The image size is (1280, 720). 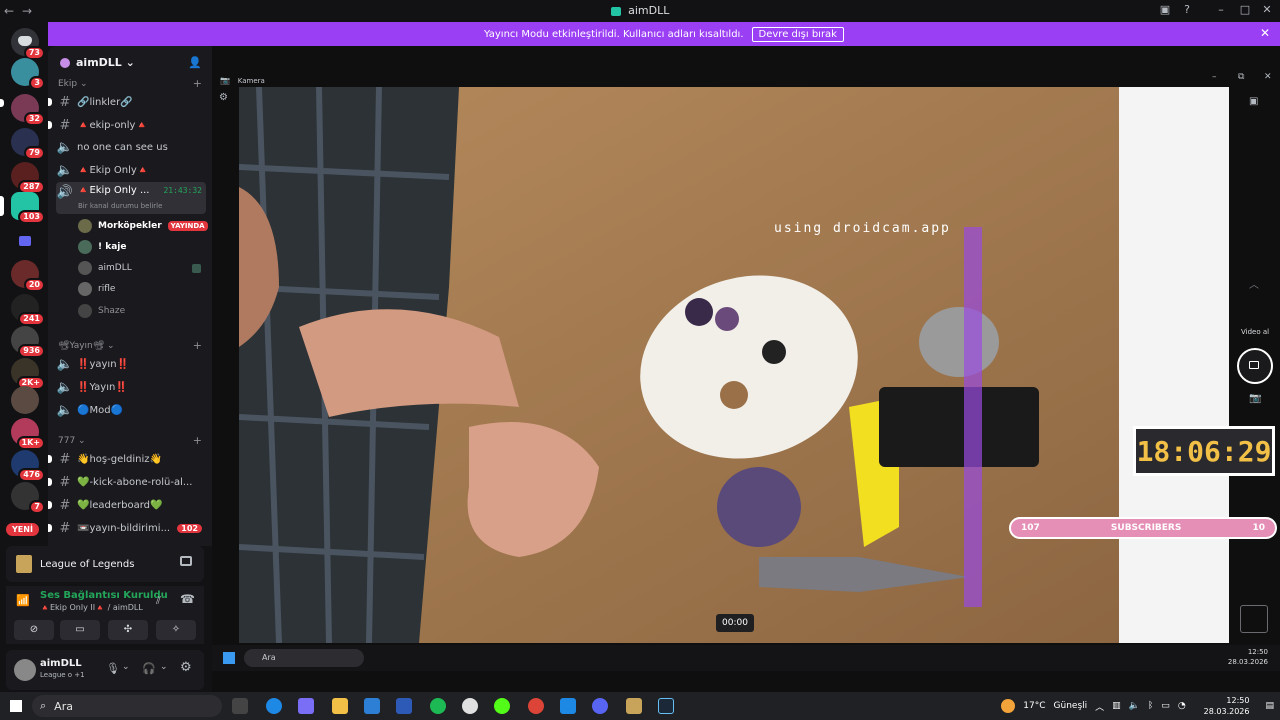 I want to click on server-icon: 476, so click(x=28, y=466).